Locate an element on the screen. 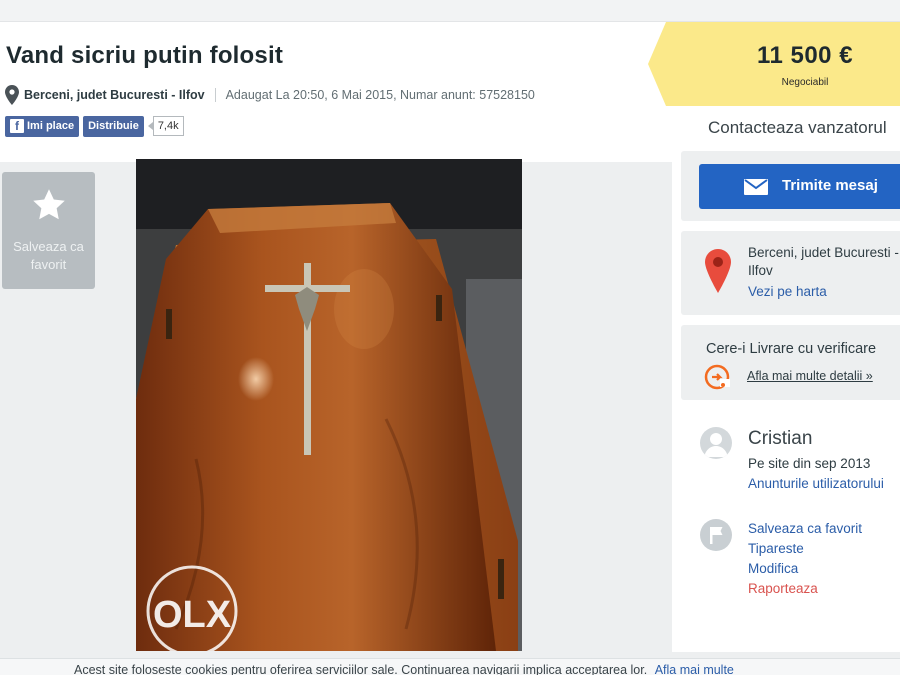 This screenshot has width=900, height=675. like-label: Imi place is located at coordinates (51, 126).